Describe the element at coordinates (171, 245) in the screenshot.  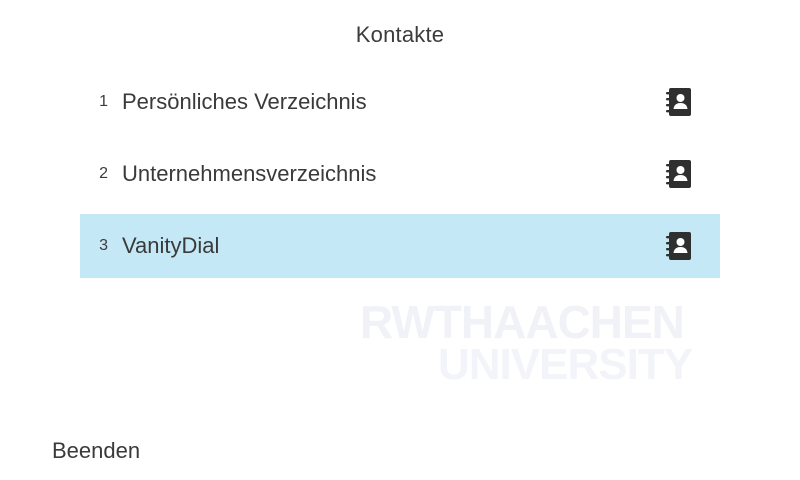
I see `item-label: VanityDial` at that location.